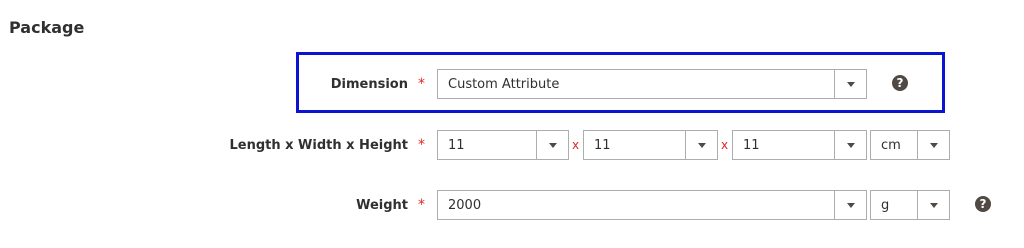 The width and height of the screenshot is (1024, 248). What do you see at coordinates (751, 145) in the screenshot?
I see `height-value: 11` at bounding box center [751, 145].